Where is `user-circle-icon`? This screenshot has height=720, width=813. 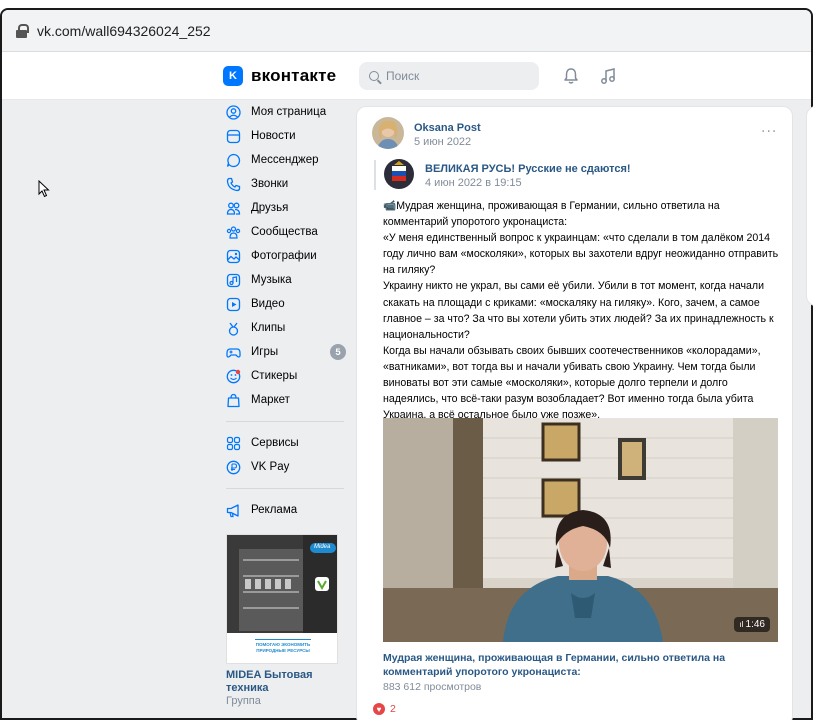 user-circle-icon is located at coordinates (233, 112).